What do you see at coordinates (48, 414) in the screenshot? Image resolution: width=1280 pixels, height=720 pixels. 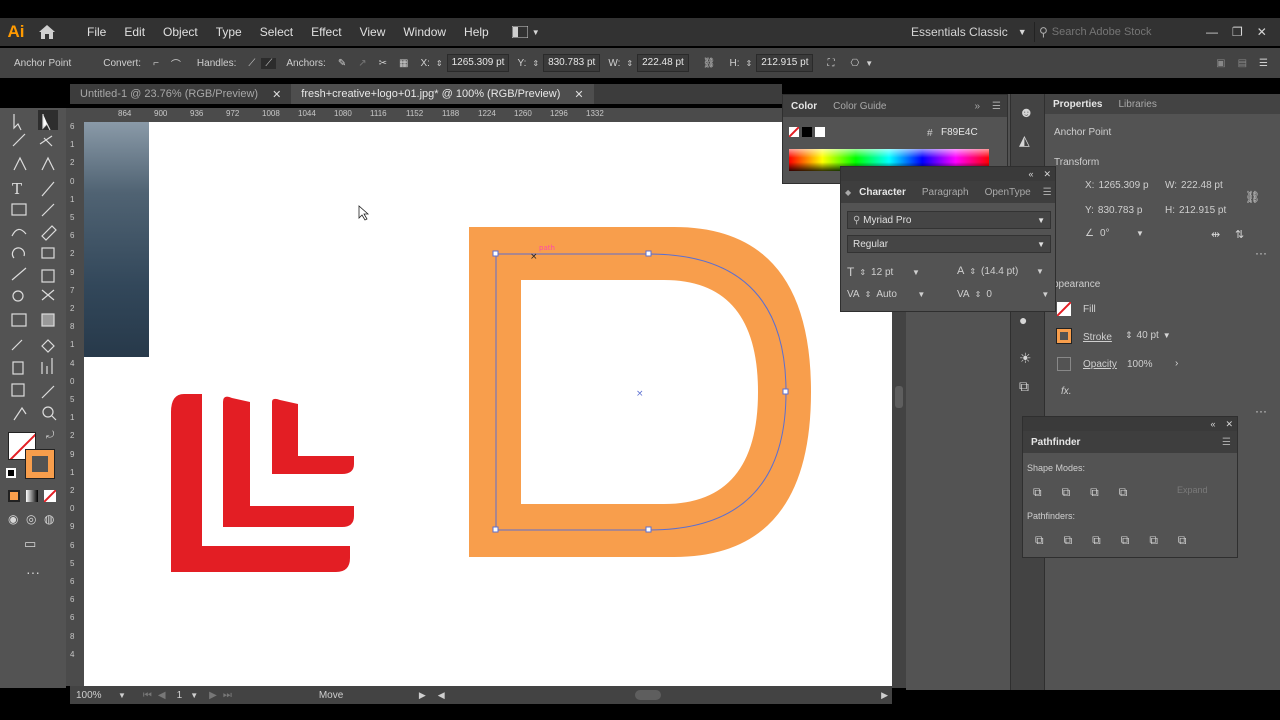 I see `zoom-tool-icon` at bounding box center [48, 414].